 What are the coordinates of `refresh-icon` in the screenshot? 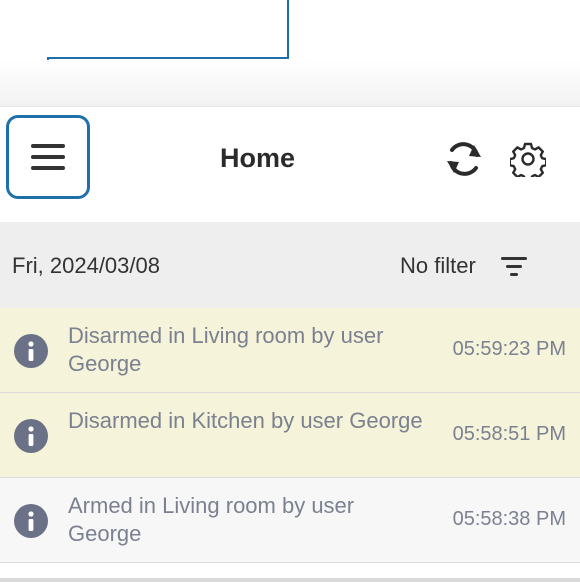 It's located at (464, 159).